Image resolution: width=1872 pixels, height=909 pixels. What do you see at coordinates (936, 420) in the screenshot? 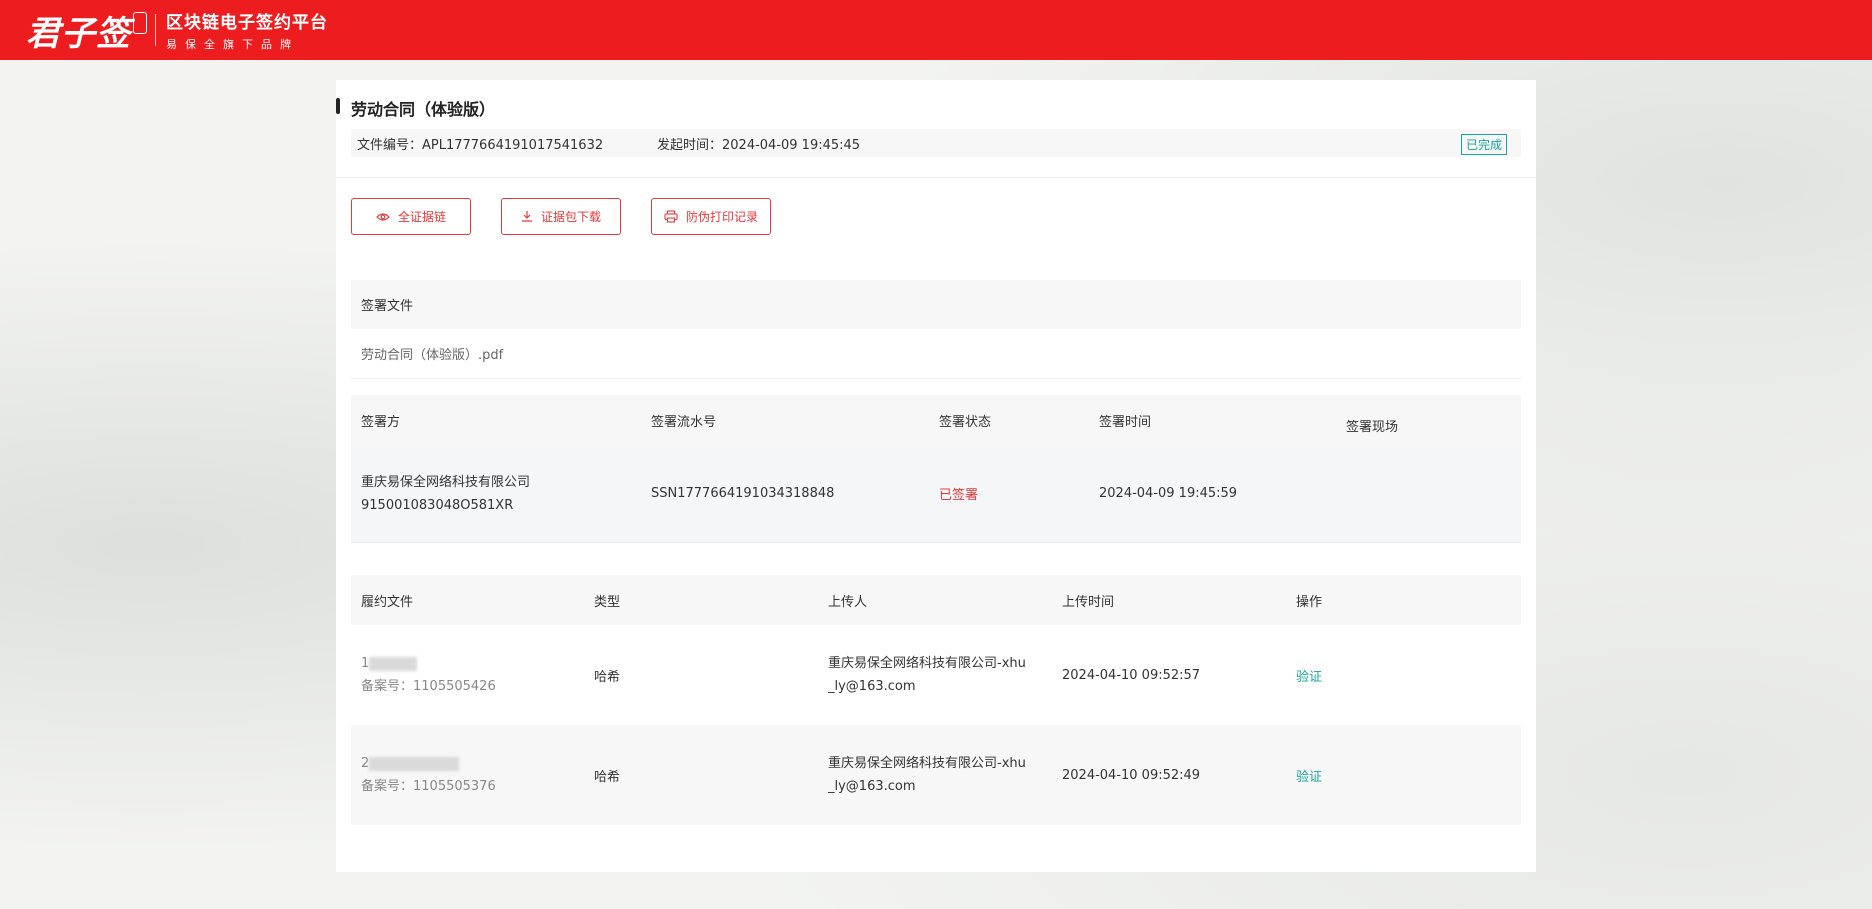
I see `signers-header-row: 签署方 签署流水号 签署状态 签署时间 签署现场` at bounding box center [936, 420].